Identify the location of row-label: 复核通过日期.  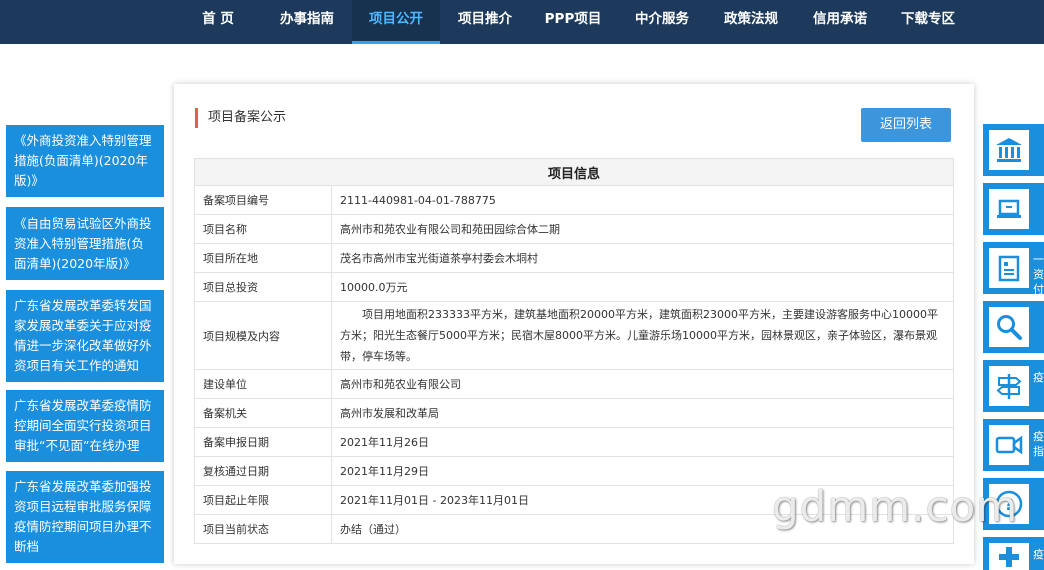
(263, 471).